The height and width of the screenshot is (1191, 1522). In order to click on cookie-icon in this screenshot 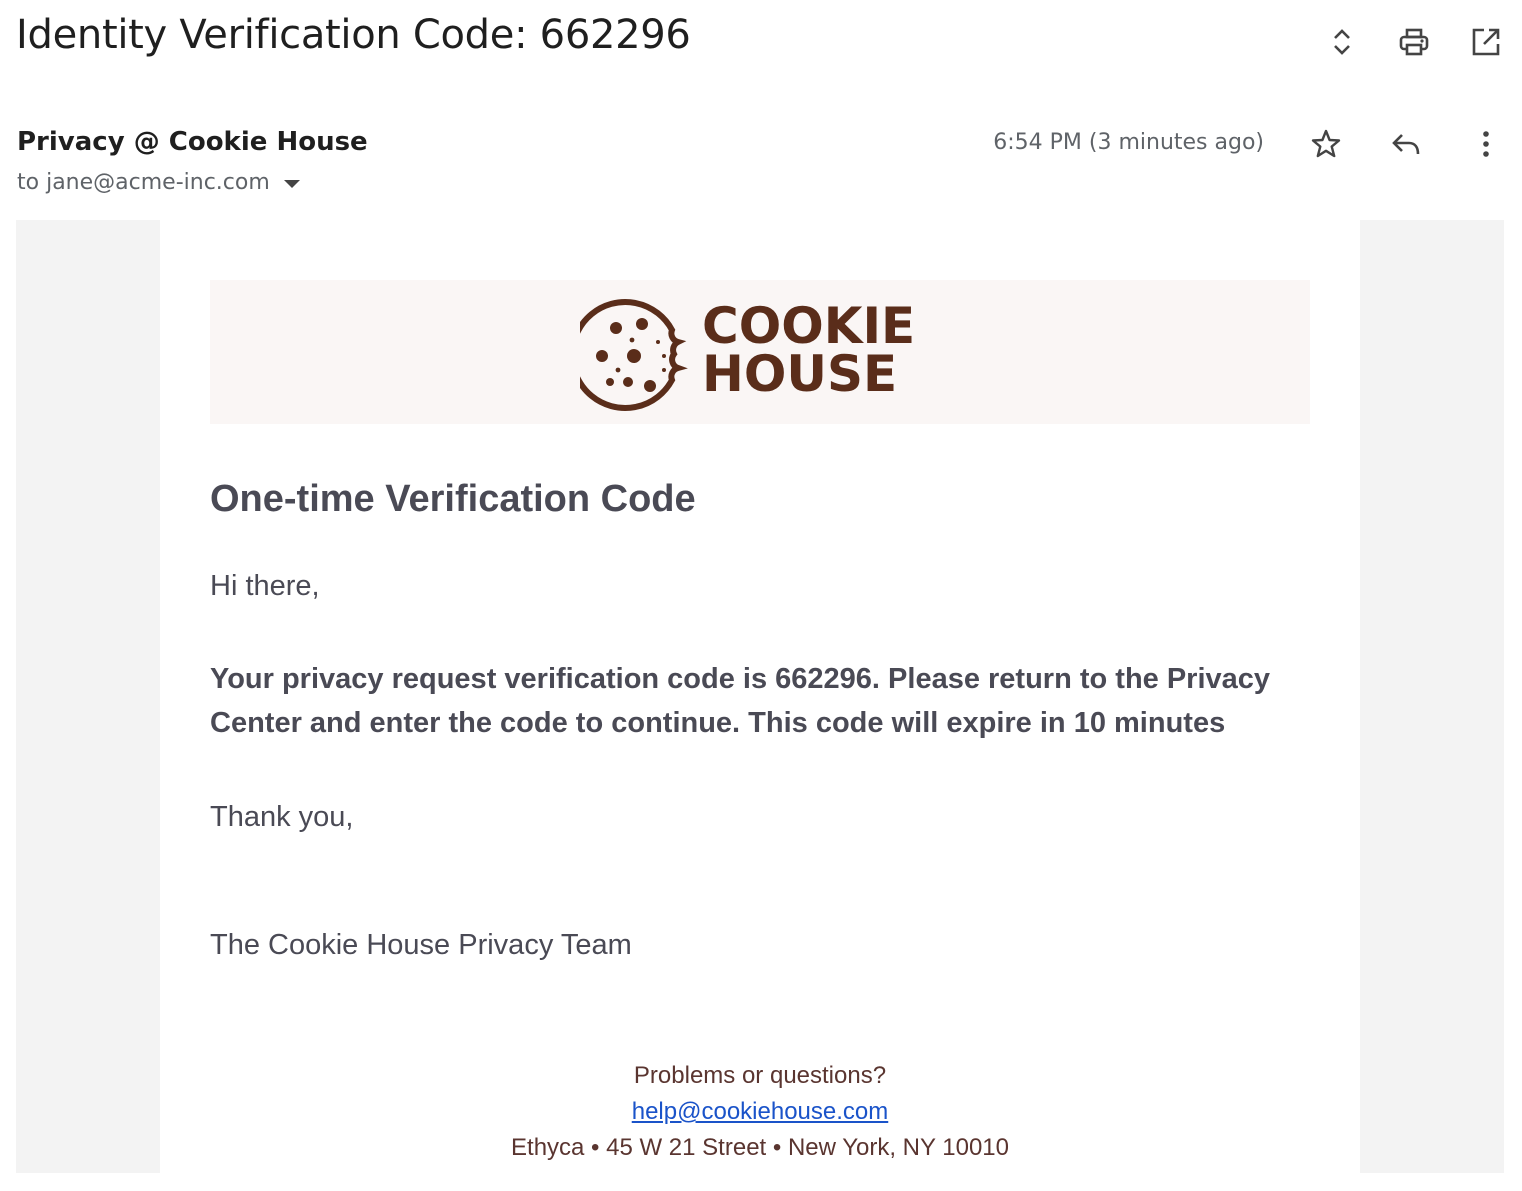, I will do `click(634, 355)`.